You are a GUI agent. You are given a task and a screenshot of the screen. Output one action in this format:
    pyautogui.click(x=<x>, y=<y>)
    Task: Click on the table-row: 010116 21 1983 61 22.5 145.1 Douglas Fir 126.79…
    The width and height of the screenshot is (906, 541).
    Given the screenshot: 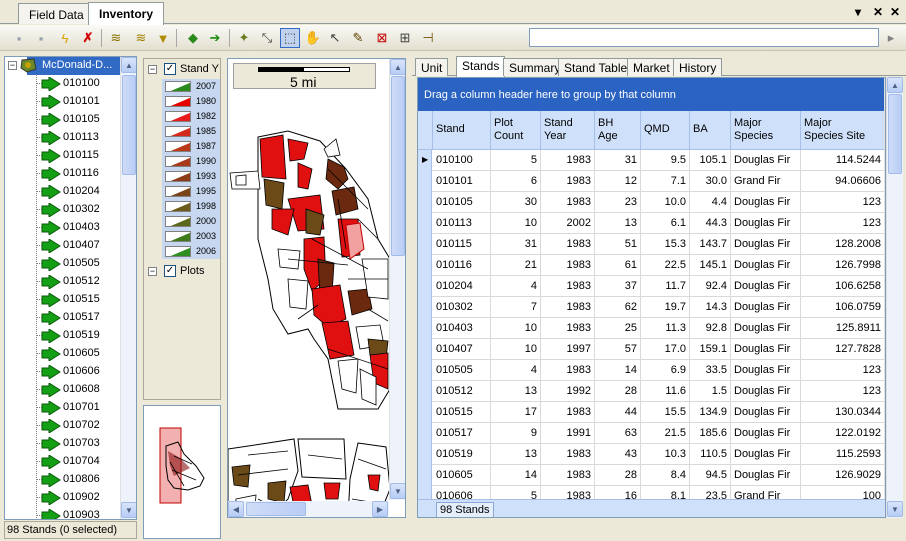 What is the action you would take?
    pyautogui.click(x=651, y=265)
    